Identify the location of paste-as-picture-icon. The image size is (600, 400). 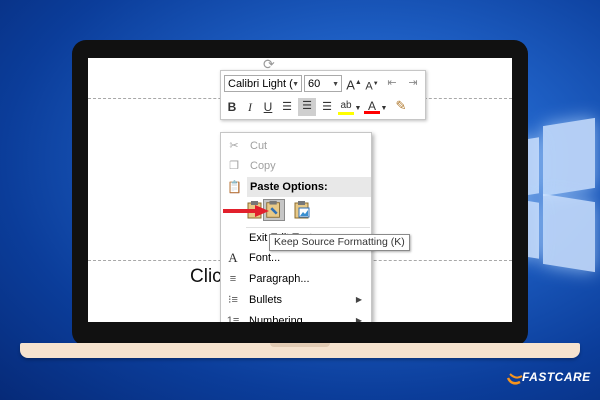
(302, 210).